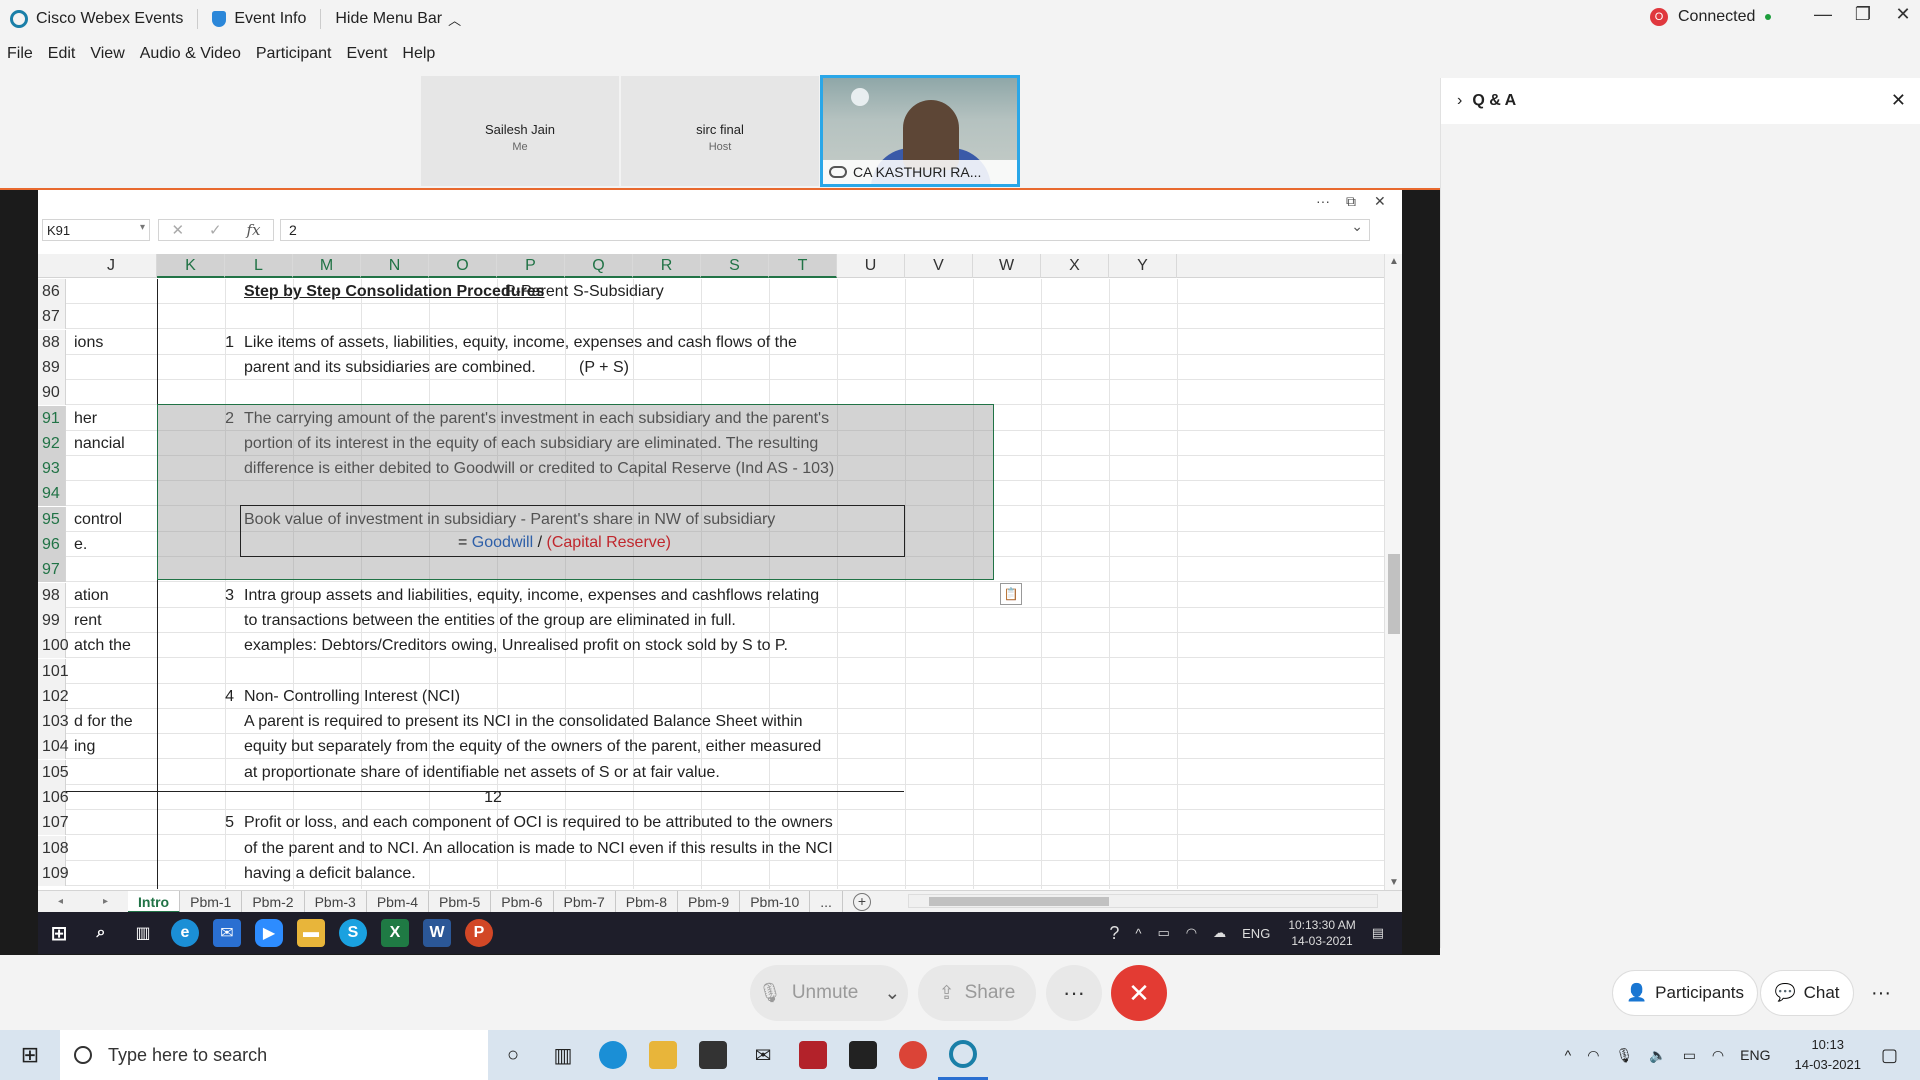 This screenshot has width=1920, height=1080. What do you see at coordinates (418, 54) in the screenshot?
I see `menu-help: Help` at bounding box center [418, 54].